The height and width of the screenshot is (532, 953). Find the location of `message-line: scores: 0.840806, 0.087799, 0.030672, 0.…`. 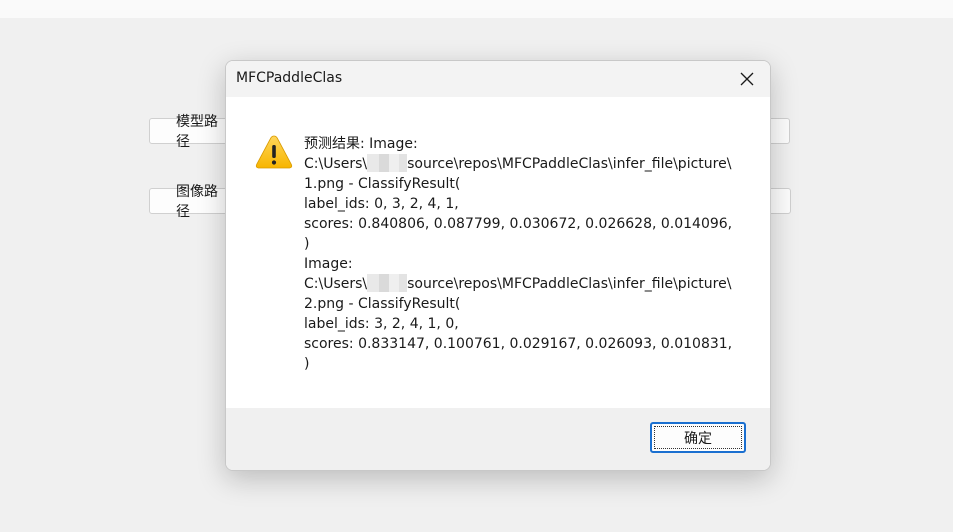

message-line: scores: 0.840806, 0.087799, 0.030672, 0.… is located at coordinates (518, 224).